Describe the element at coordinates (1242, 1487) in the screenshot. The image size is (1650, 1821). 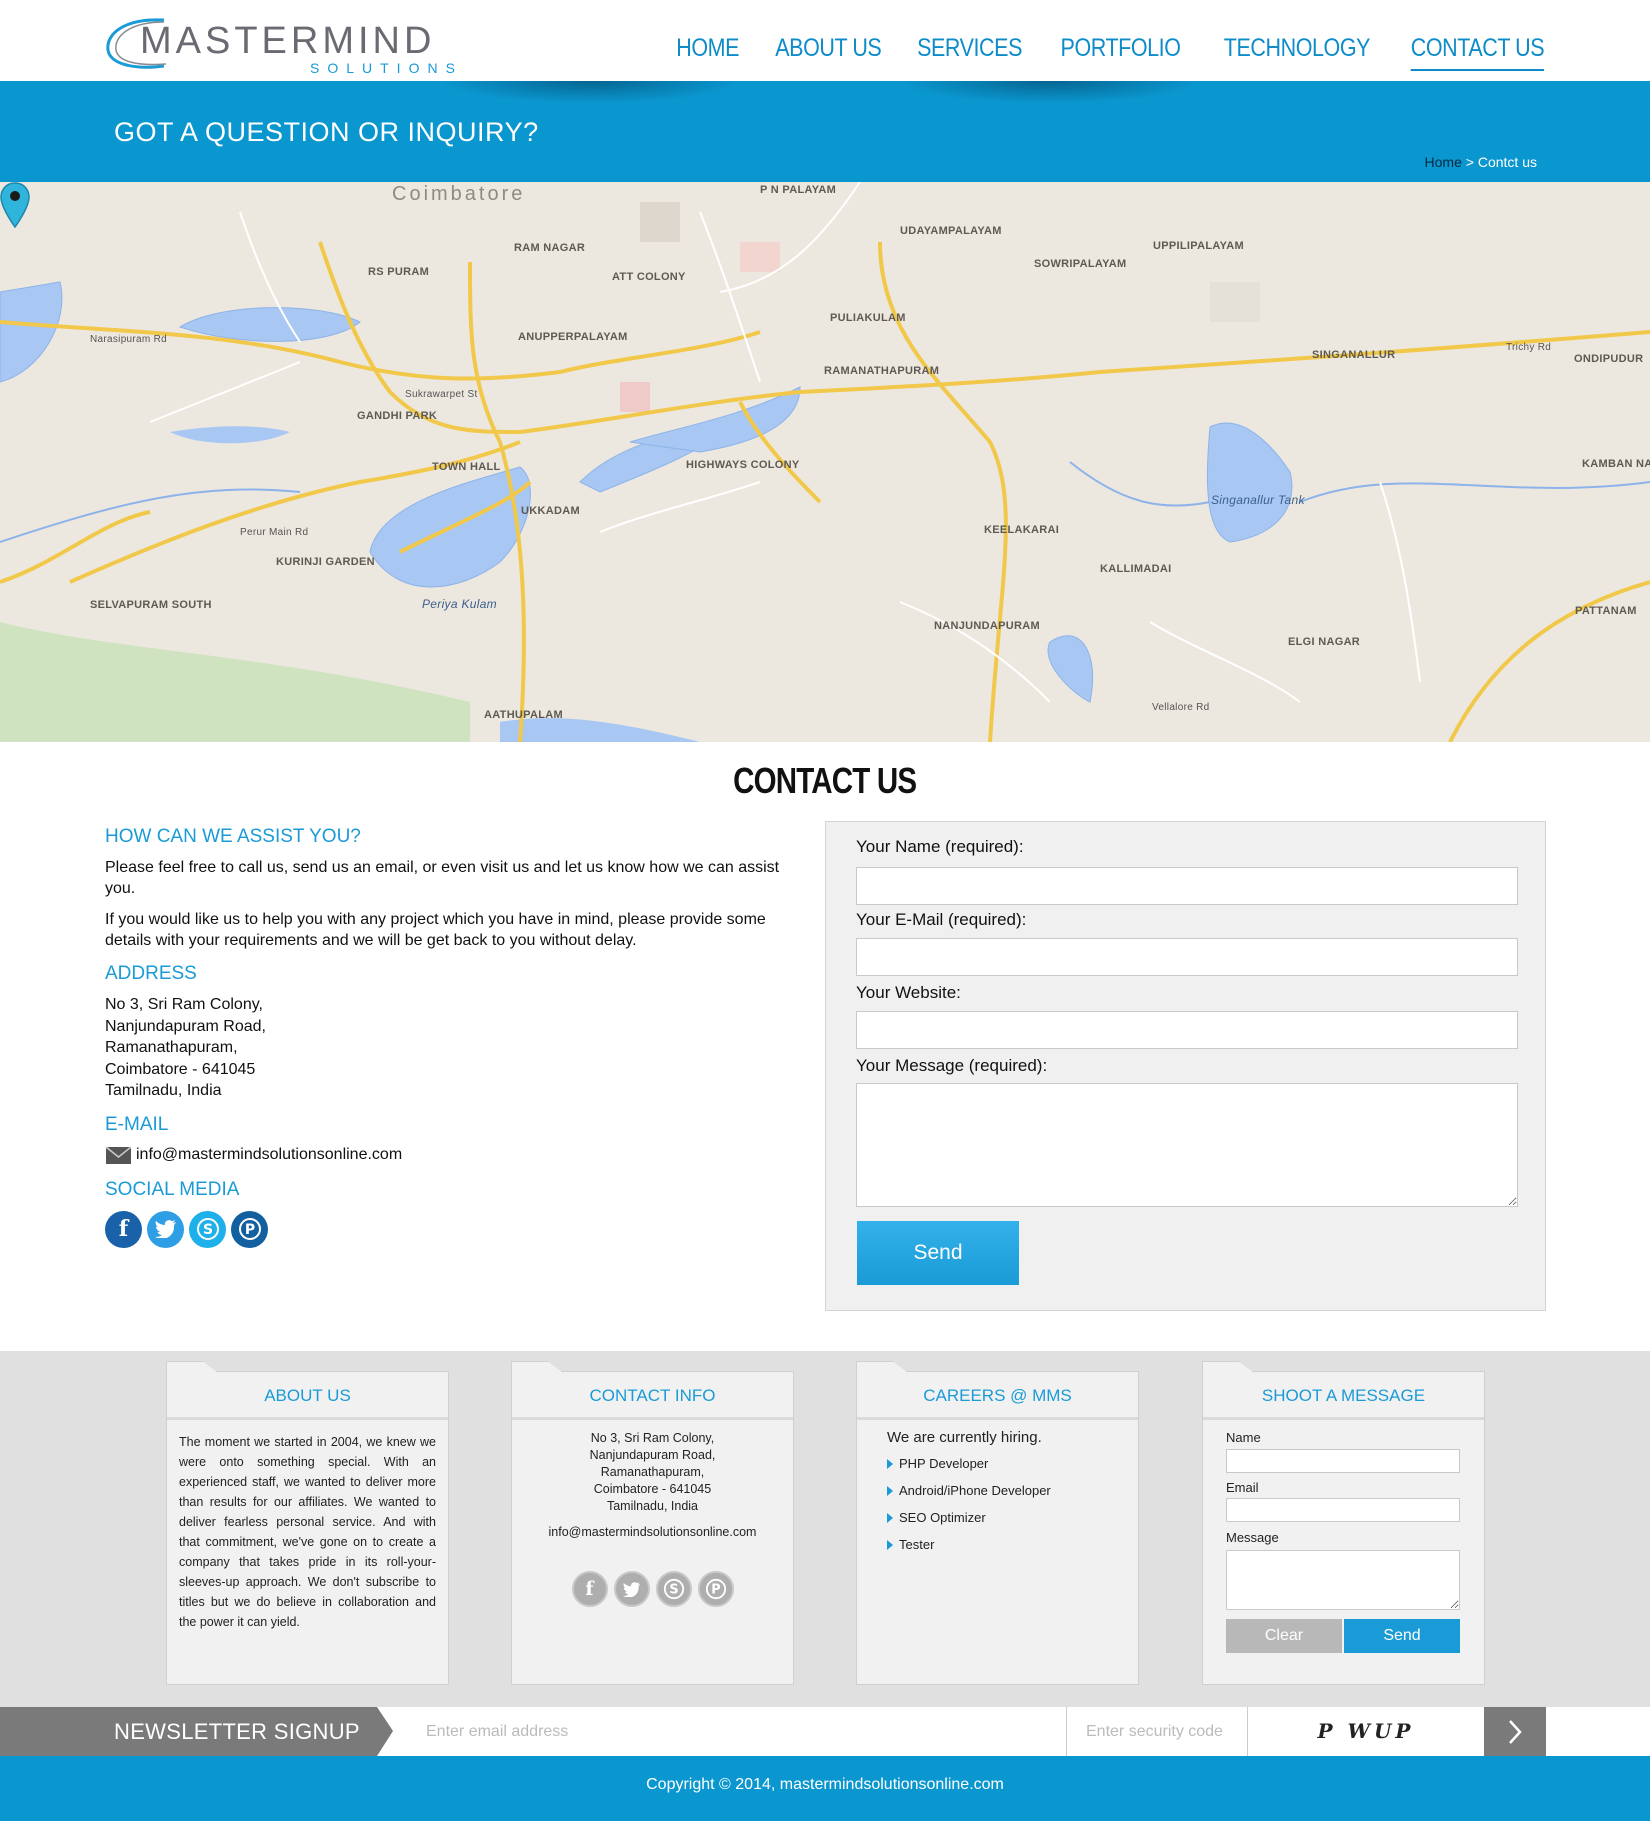
I see `footer-email-label: Email` at that location.